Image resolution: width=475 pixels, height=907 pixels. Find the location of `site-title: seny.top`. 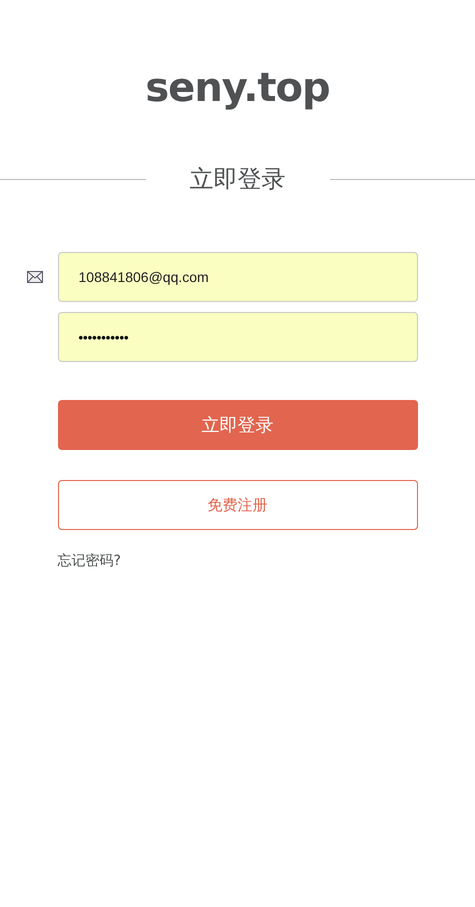

site-title: seny.top is located at coordinates (237, 88).